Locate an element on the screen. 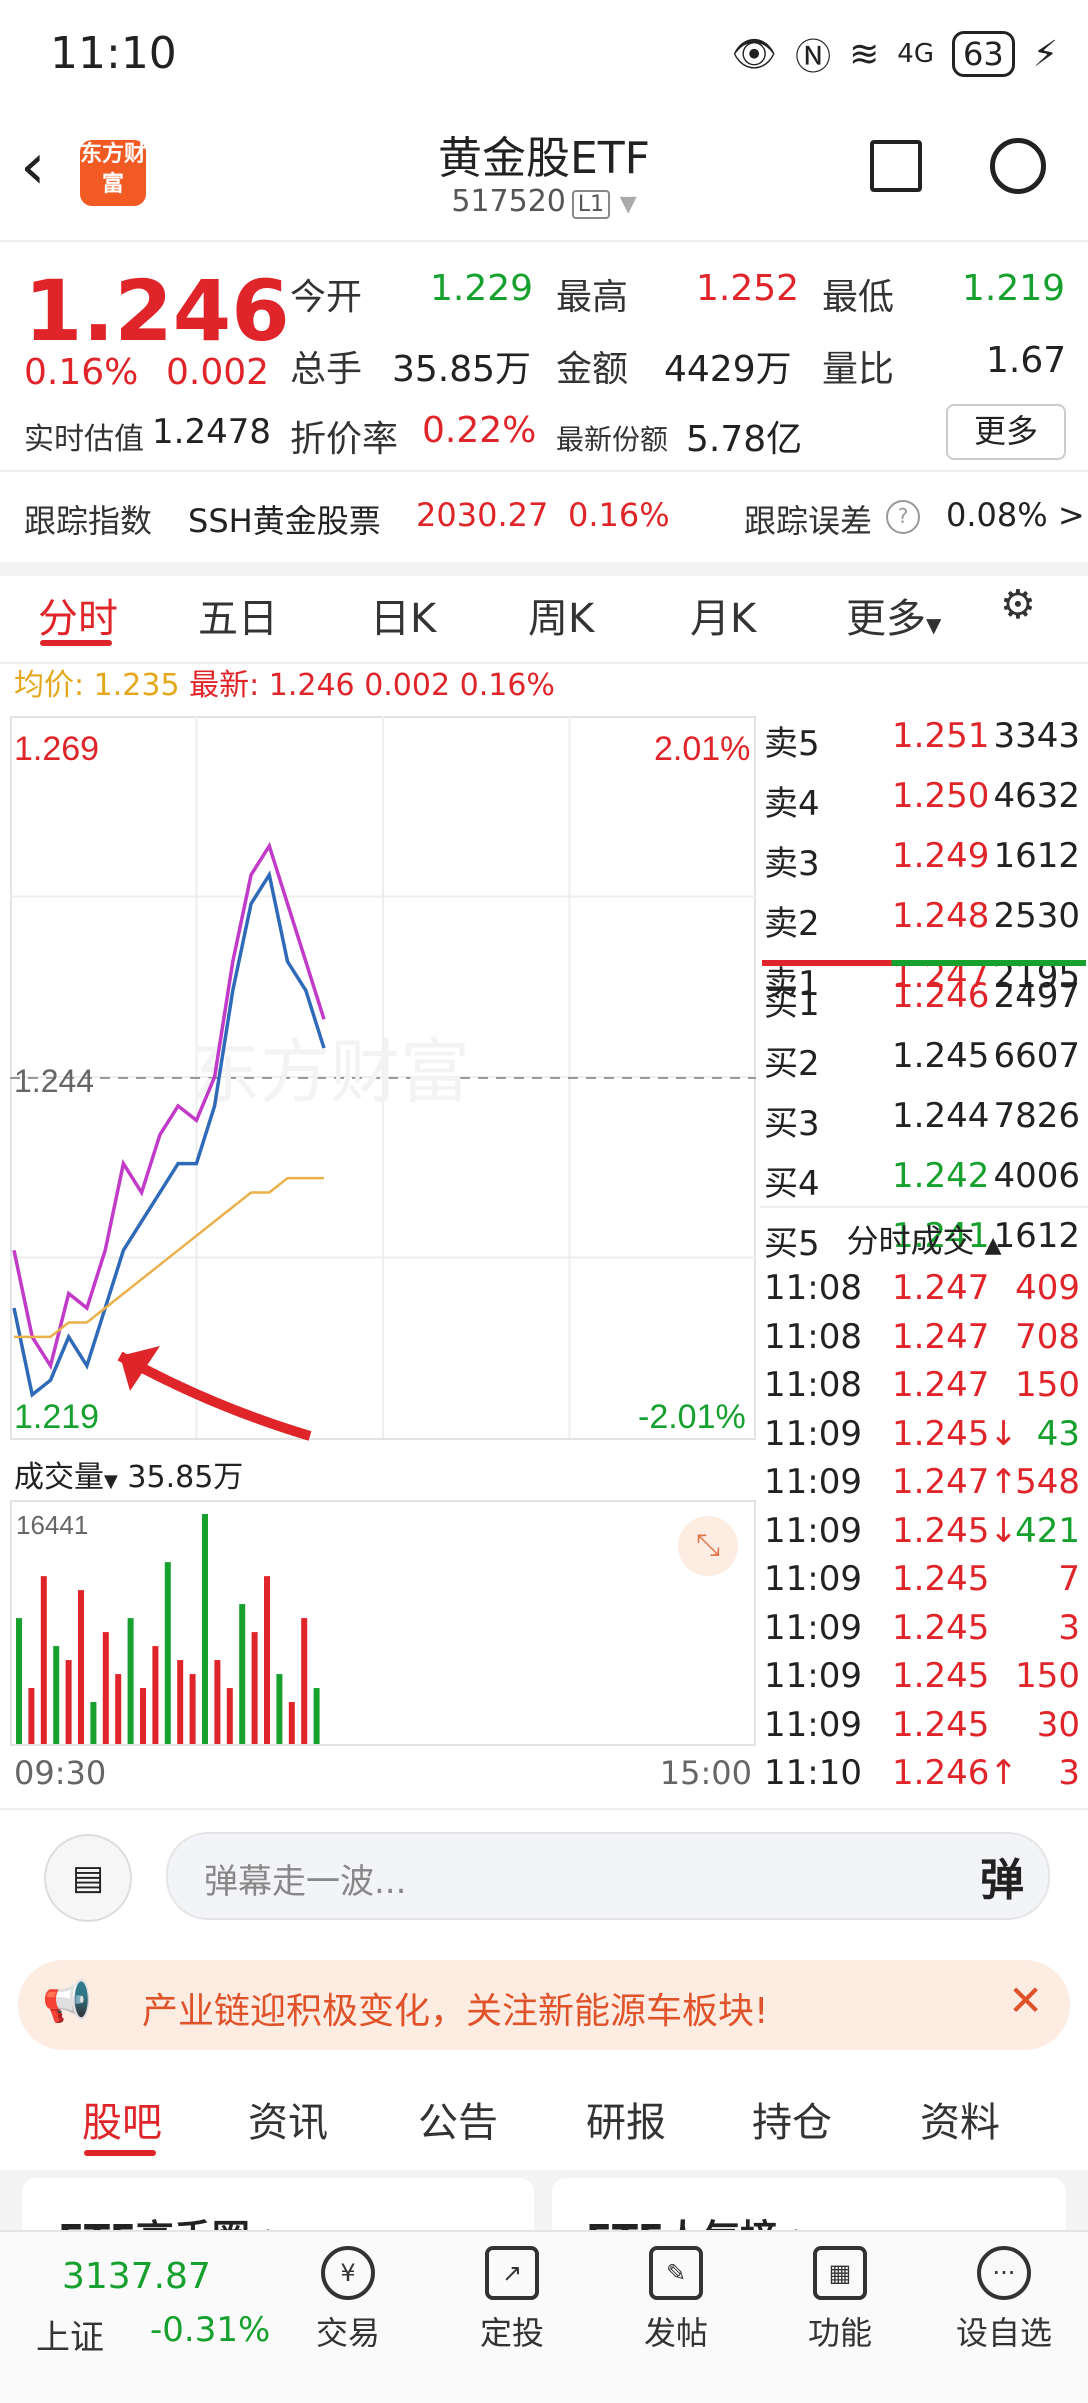  ticks-title: 分时成交 ▲ is located at coordinates (924, 1234).